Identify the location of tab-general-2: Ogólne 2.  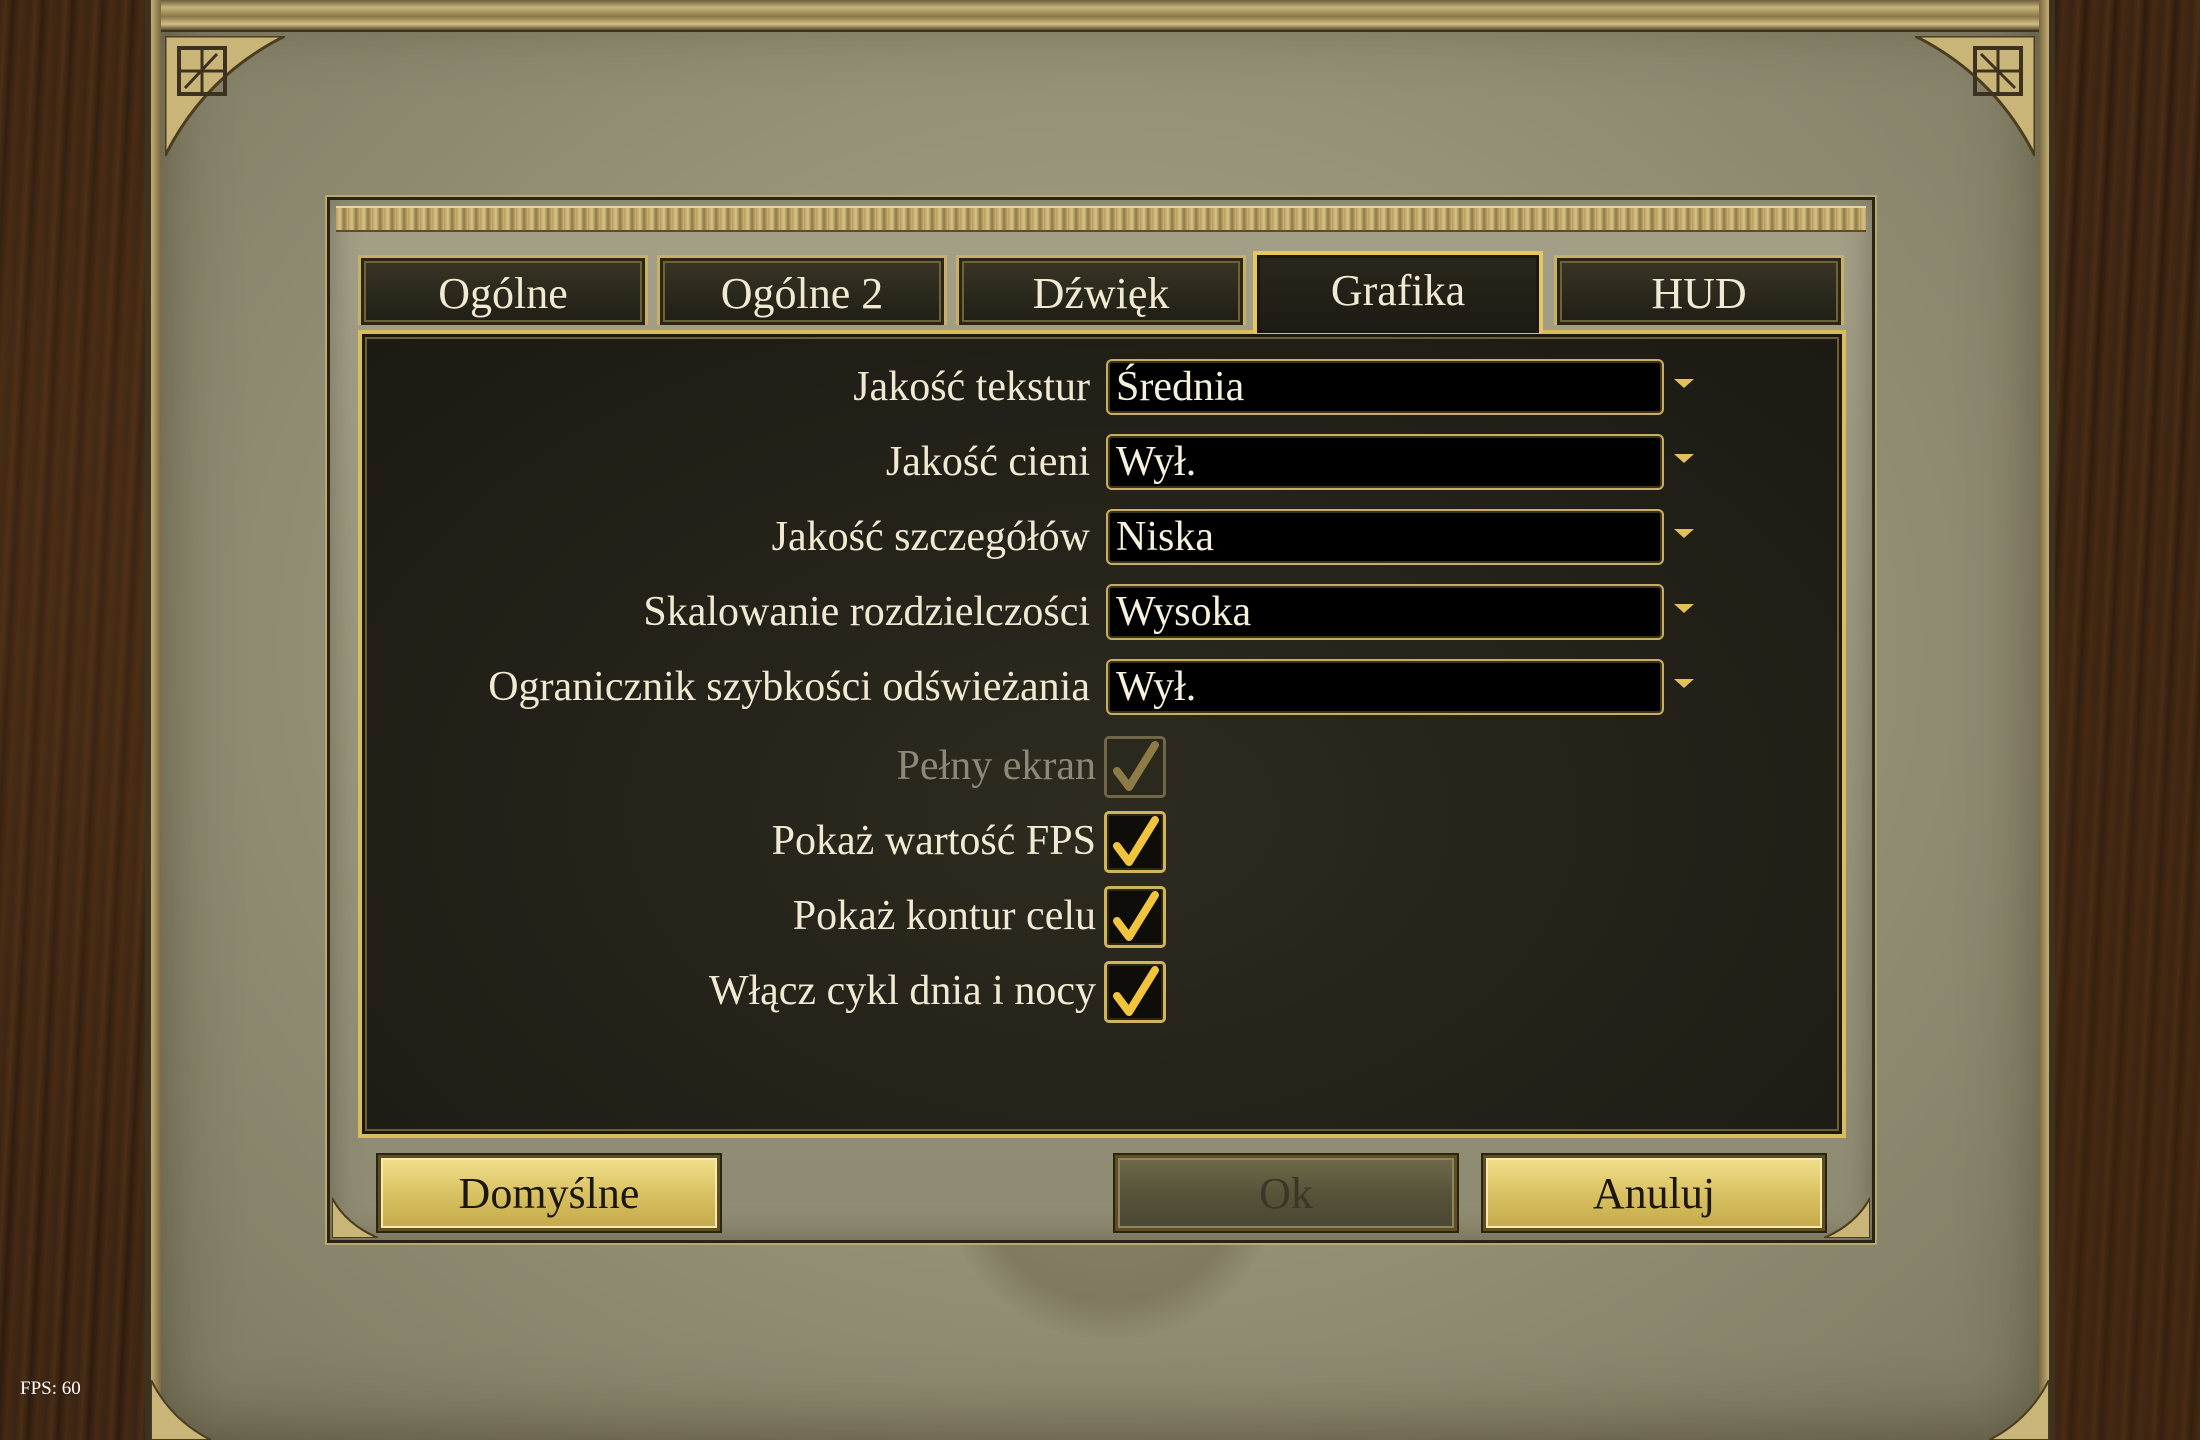
(802, 290).